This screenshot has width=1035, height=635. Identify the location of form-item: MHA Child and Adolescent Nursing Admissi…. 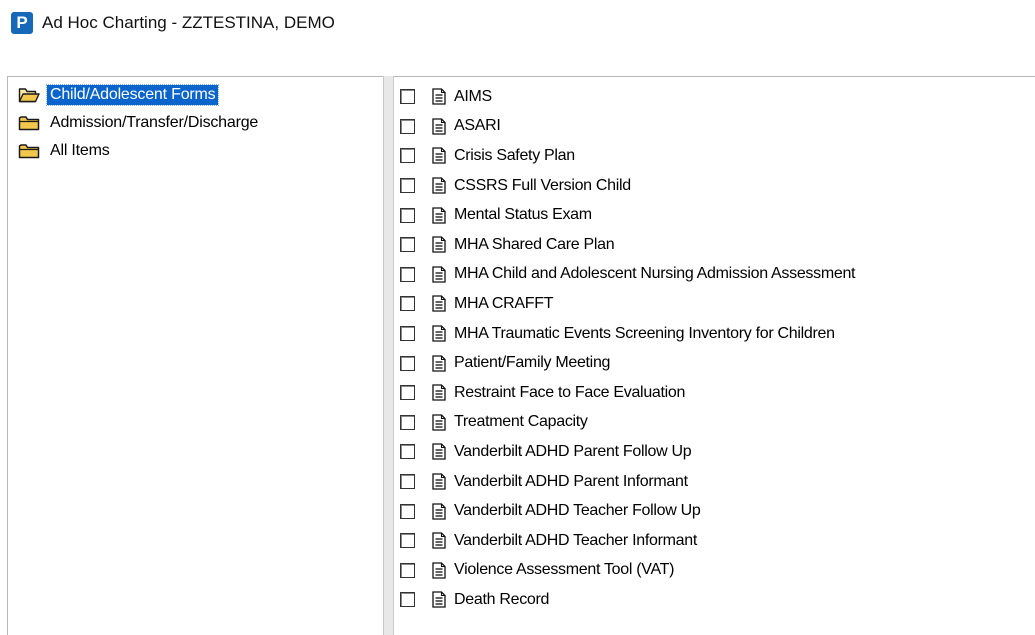
(717, 275).